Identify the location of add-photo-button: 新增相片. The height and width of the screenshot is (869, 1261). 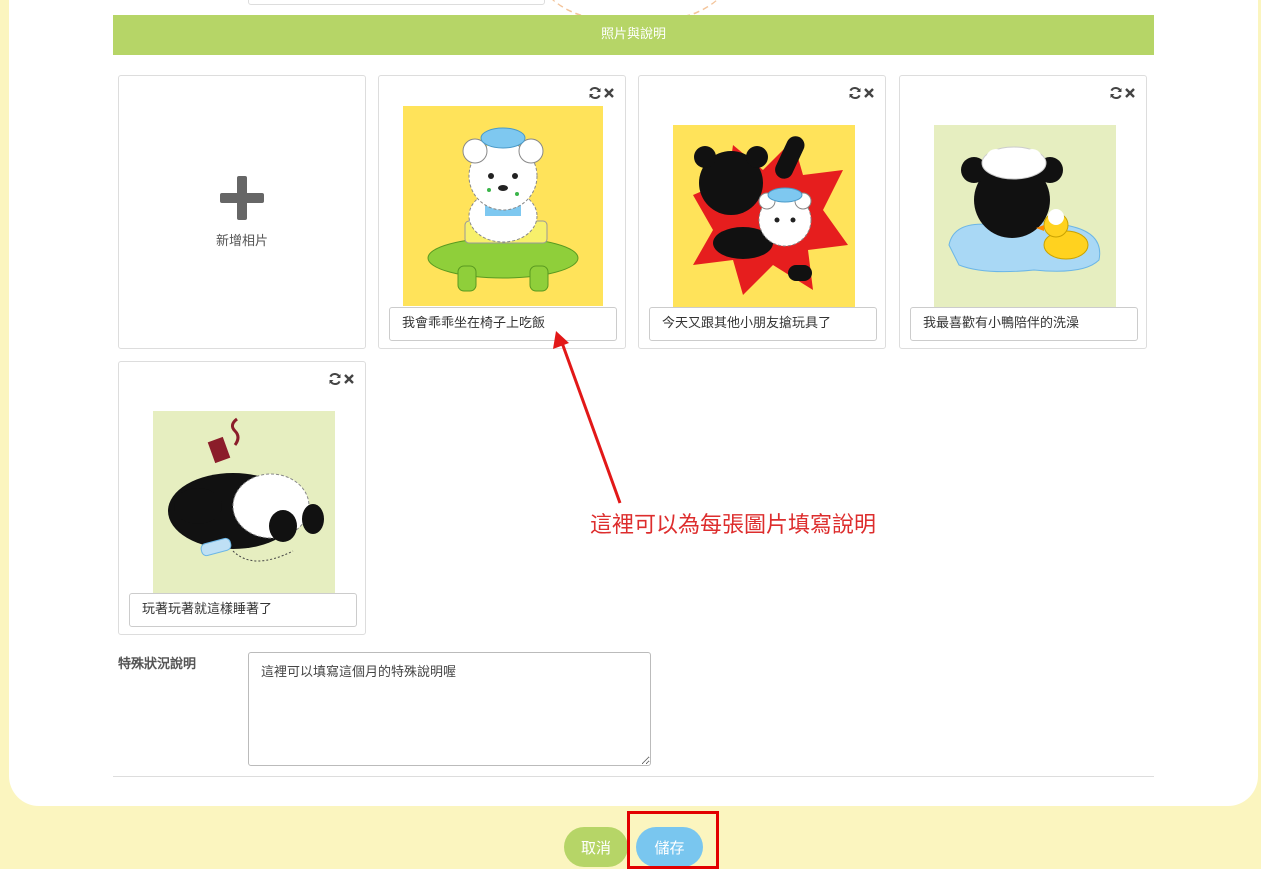
(242, 212).